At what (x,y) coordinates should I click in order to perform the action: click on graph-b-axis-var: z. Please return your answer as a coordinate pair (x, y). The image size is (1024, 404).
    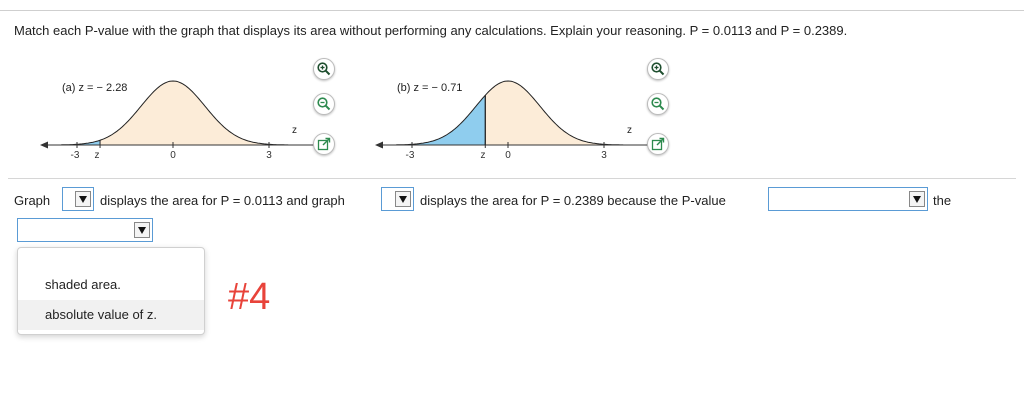
    Looking at the image, I should click on (629, 130).